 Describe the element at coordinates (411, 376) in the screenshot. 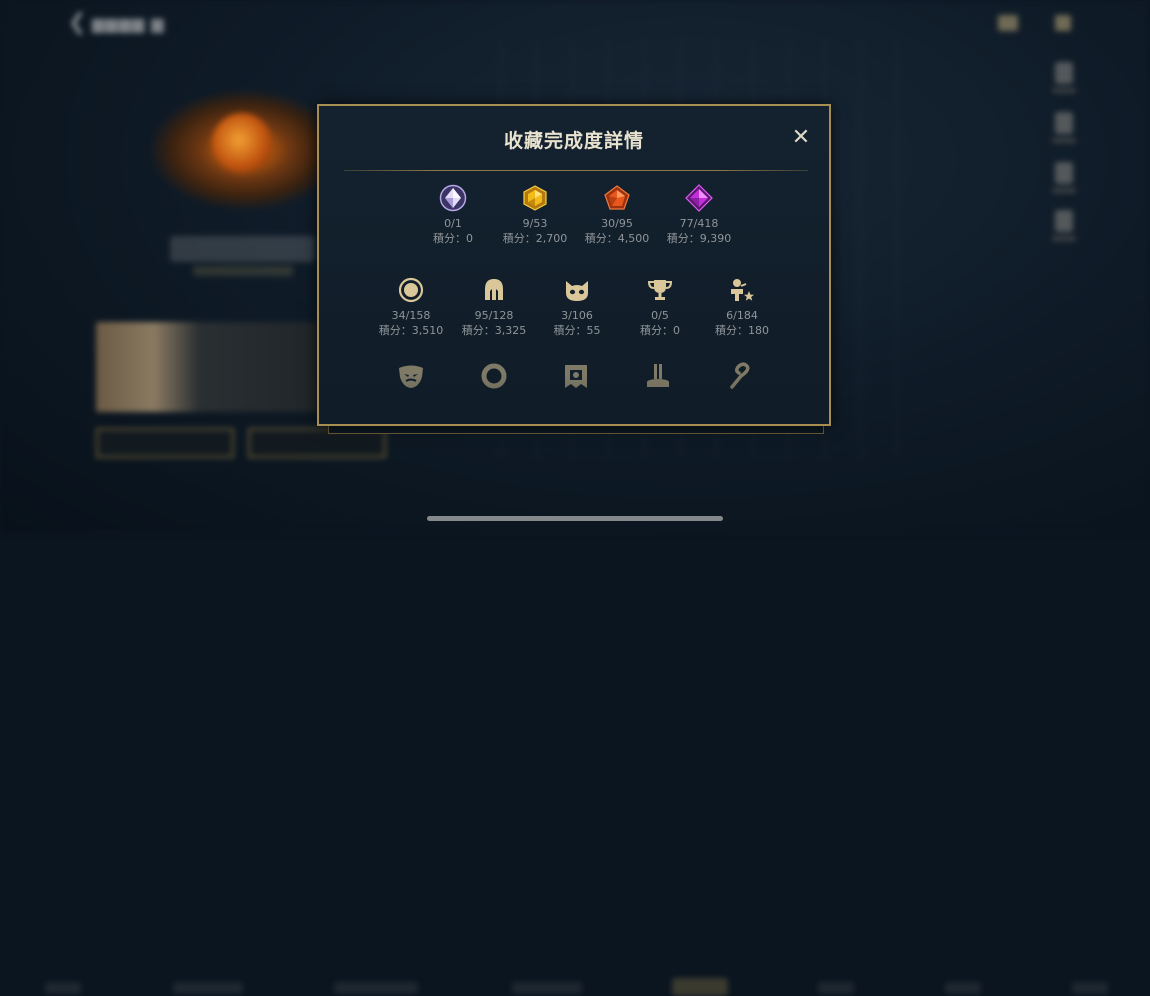

I see `mask-icon` at that location.